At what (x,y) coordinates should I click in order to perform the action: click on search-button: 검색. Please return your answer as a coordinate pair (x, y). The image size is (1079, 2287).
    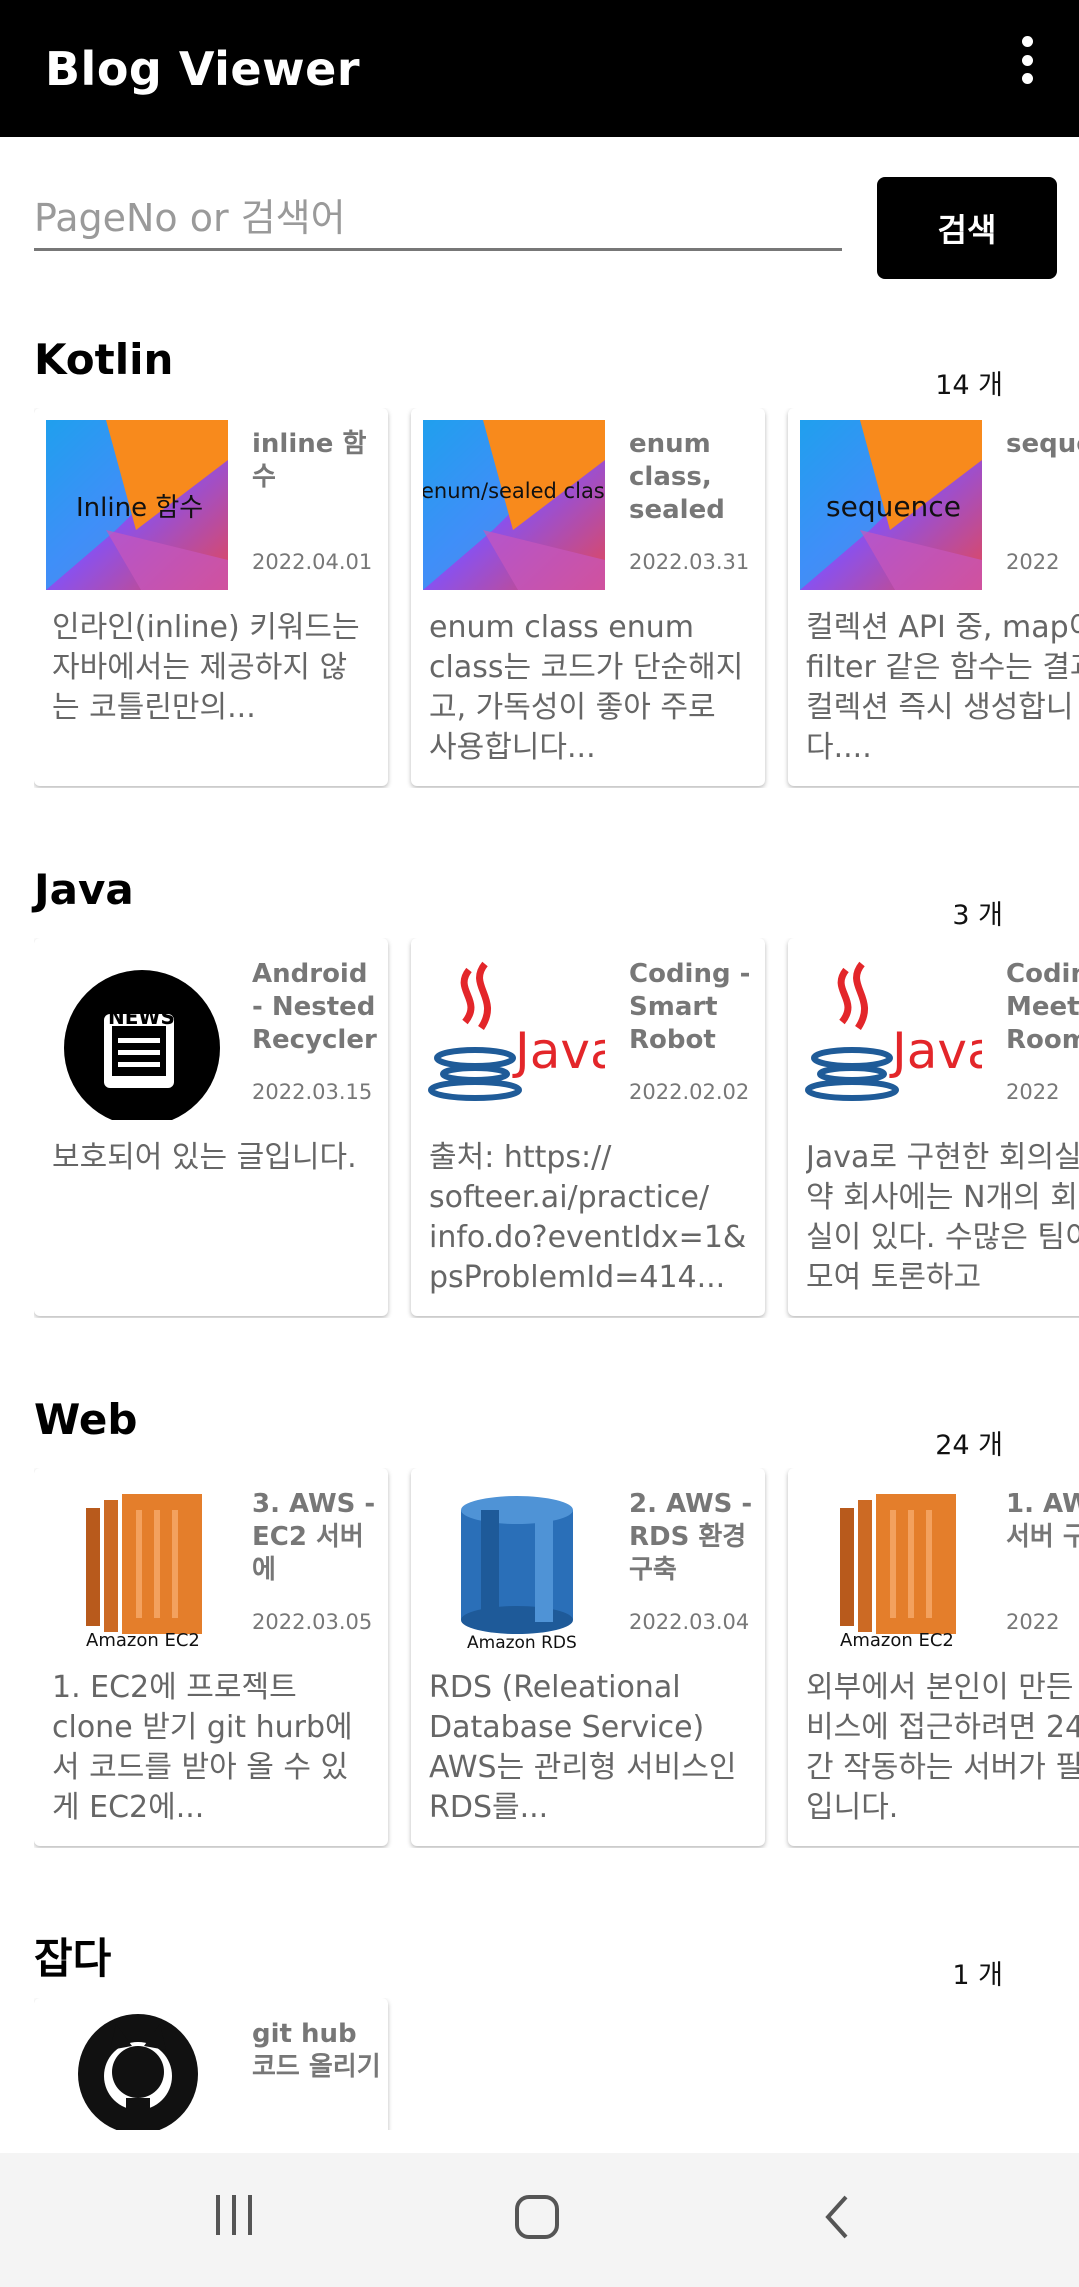
    Looking at the image, I should click on (967, 228).